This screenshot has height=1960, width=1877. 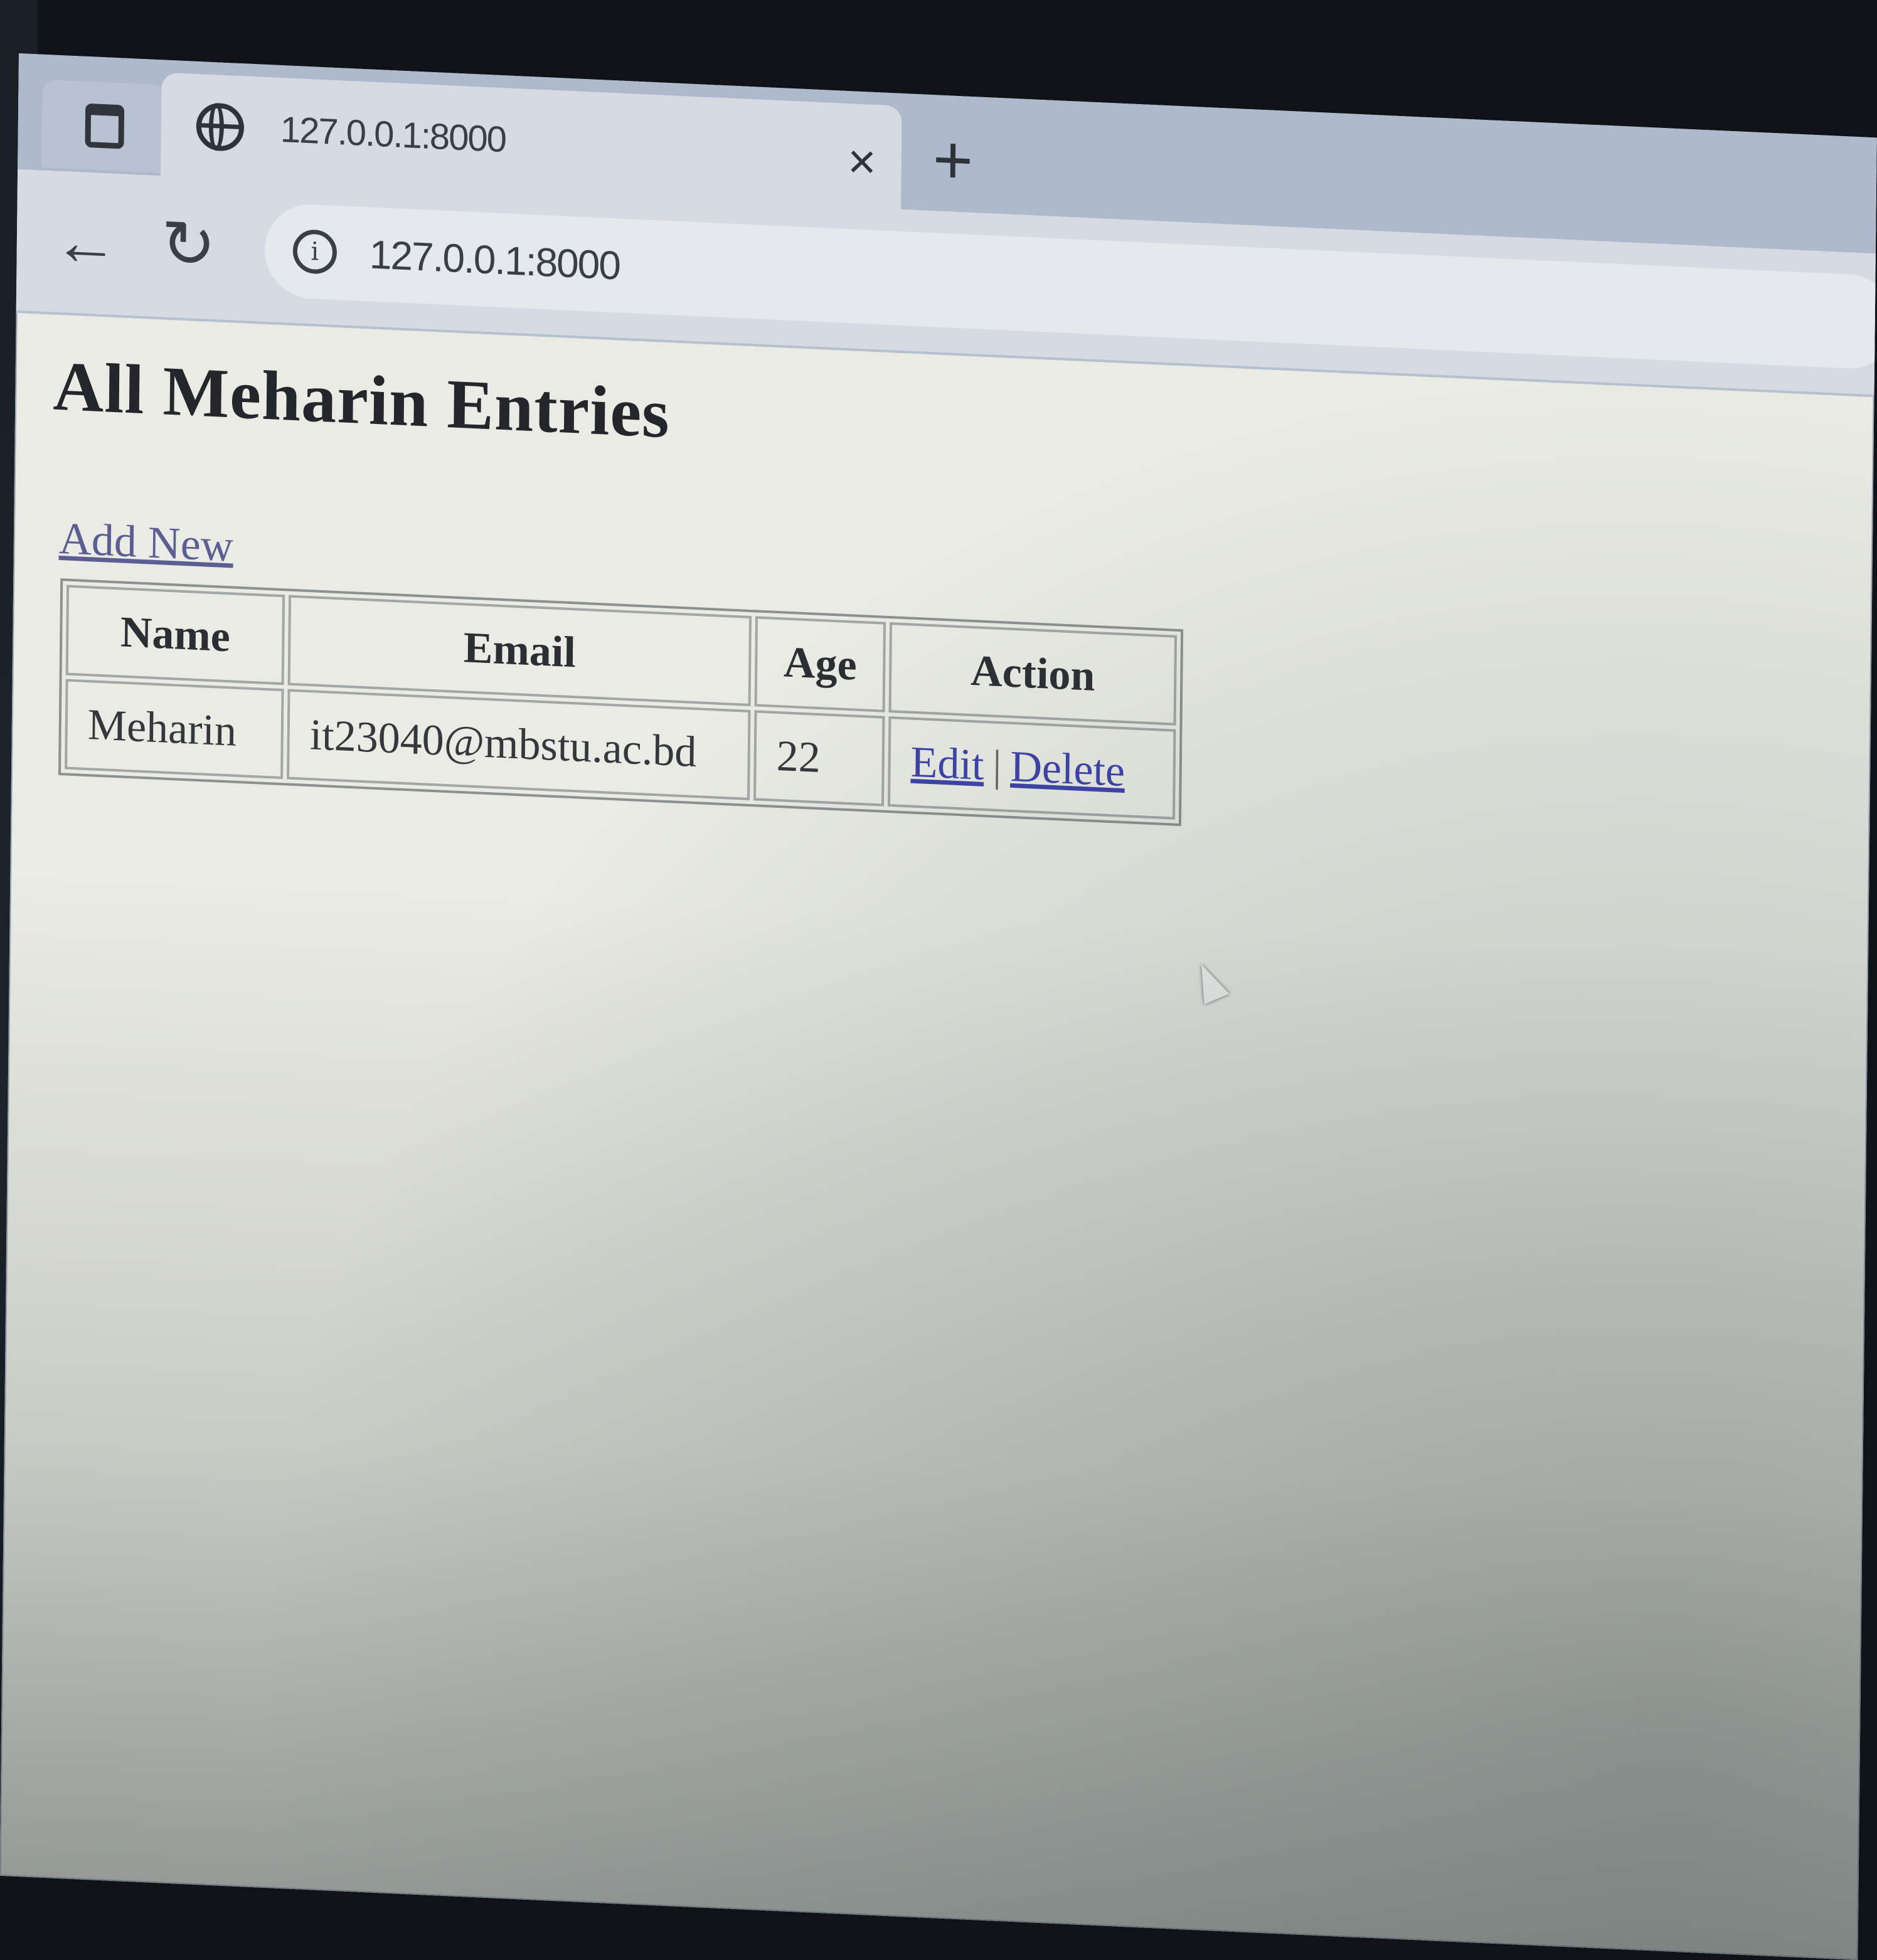 I want to click on edit-link: Edit, so click(x=947, y=764).